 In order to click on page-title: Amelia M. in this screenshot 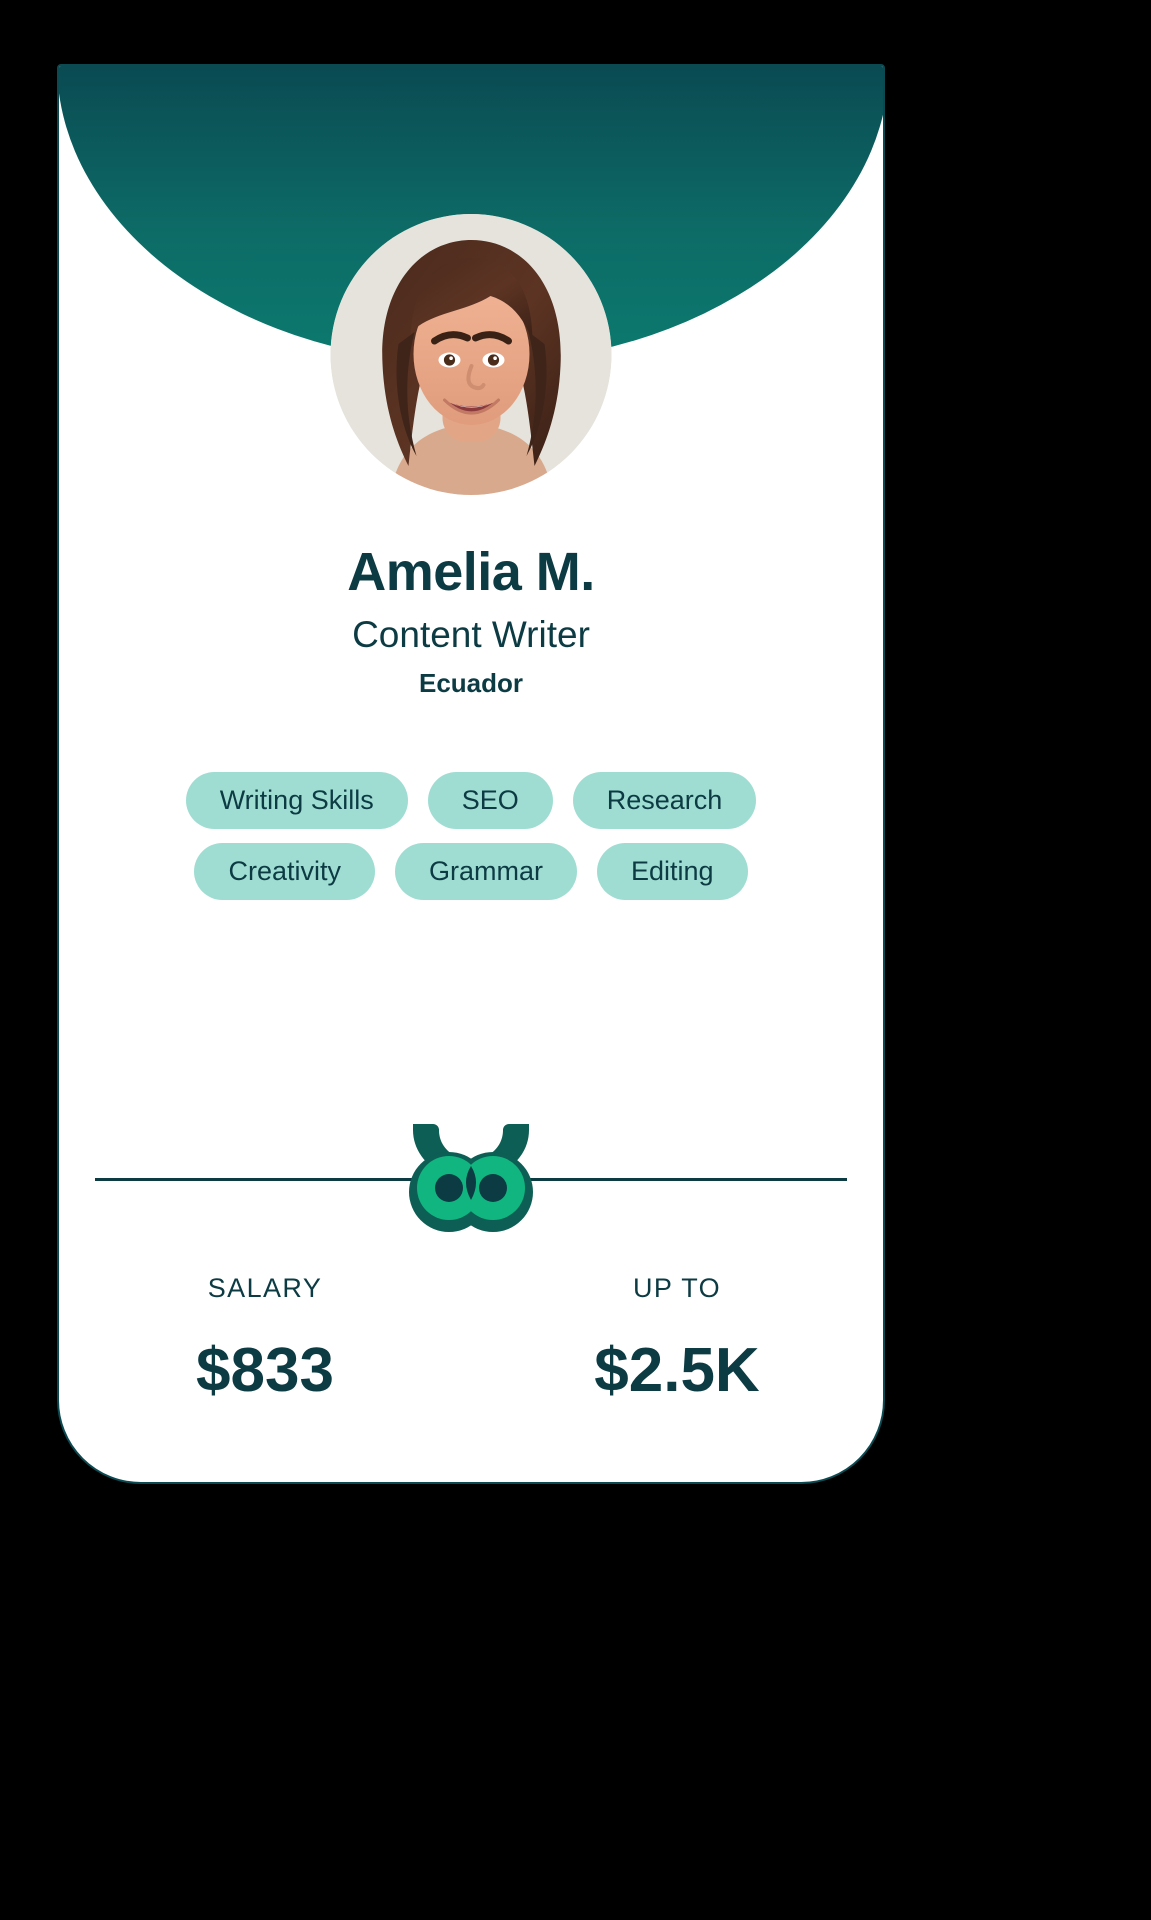, I will do `click(471, 572)`.